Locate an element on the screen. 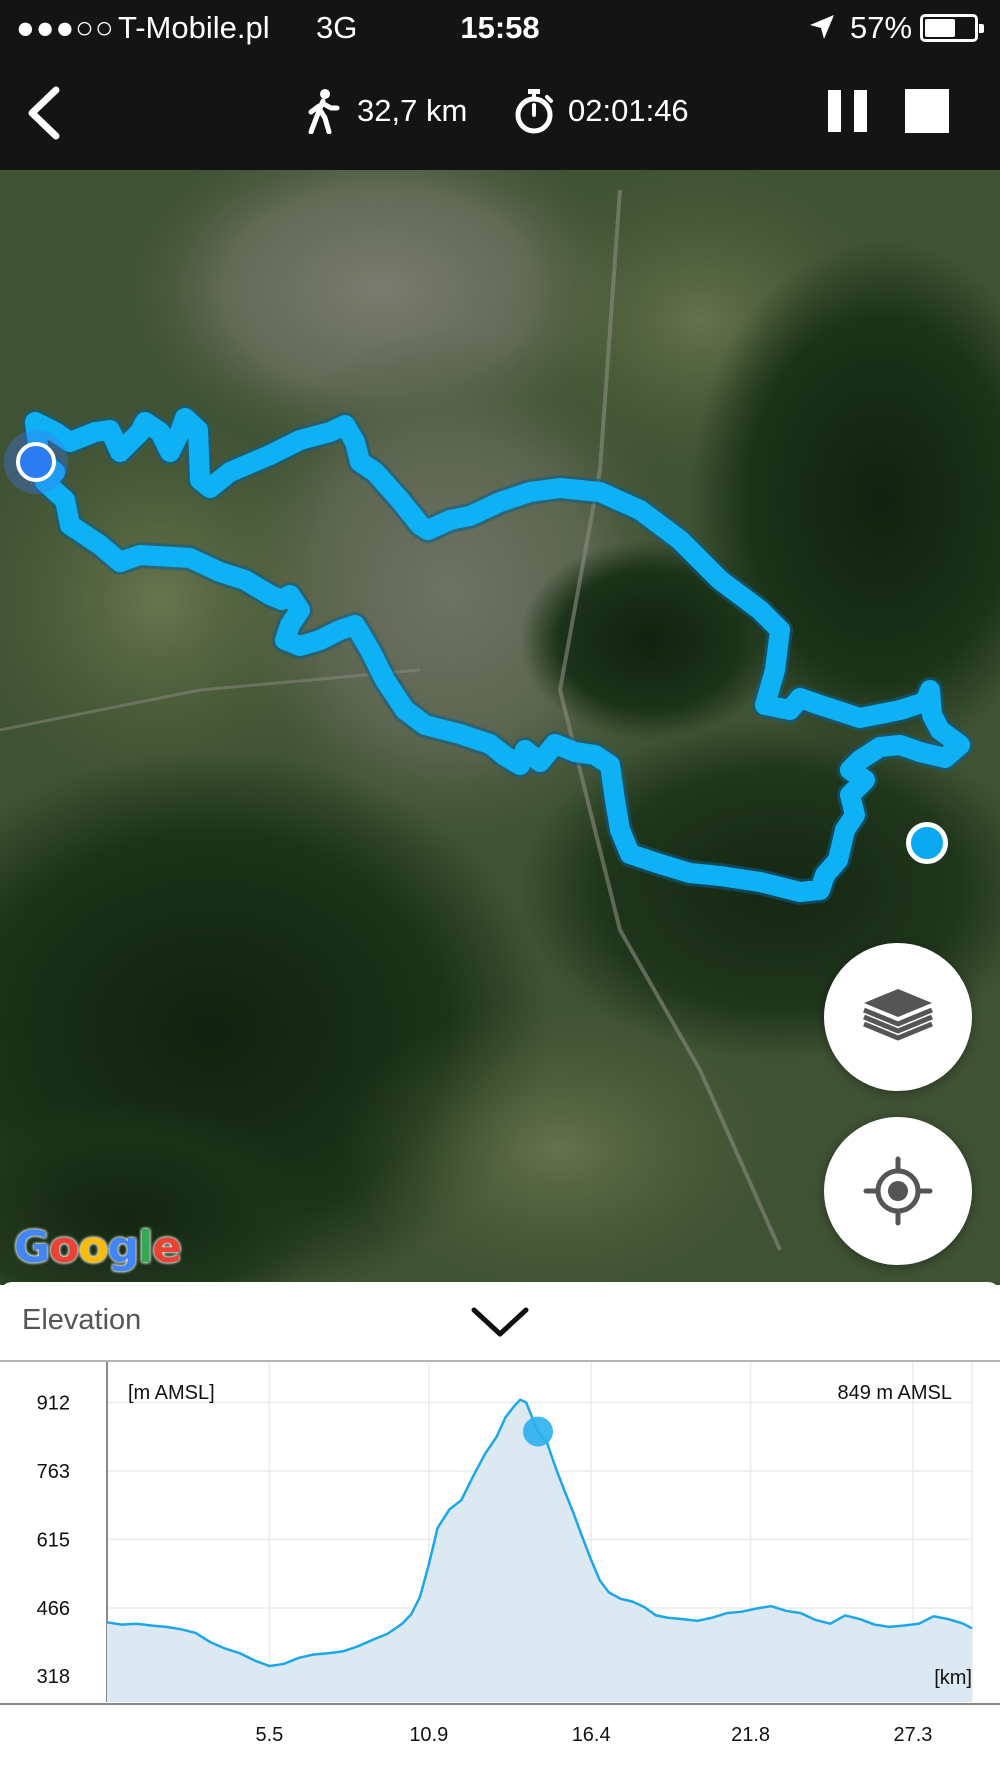  battery-percent: 57% is located at coordinates (881, 27).